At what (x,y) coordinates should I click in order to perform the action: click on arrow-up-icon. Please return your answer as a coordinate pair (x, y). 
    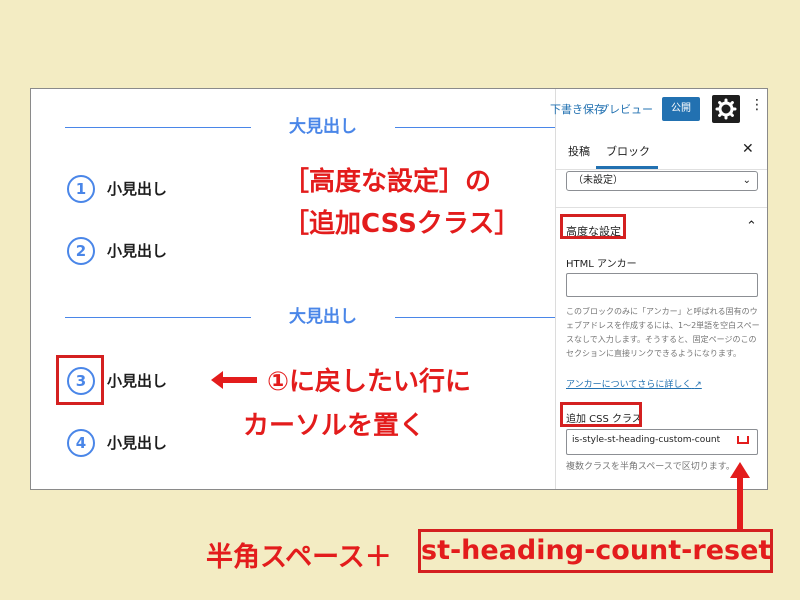
    Looking at the image, I should click on (740, 496).